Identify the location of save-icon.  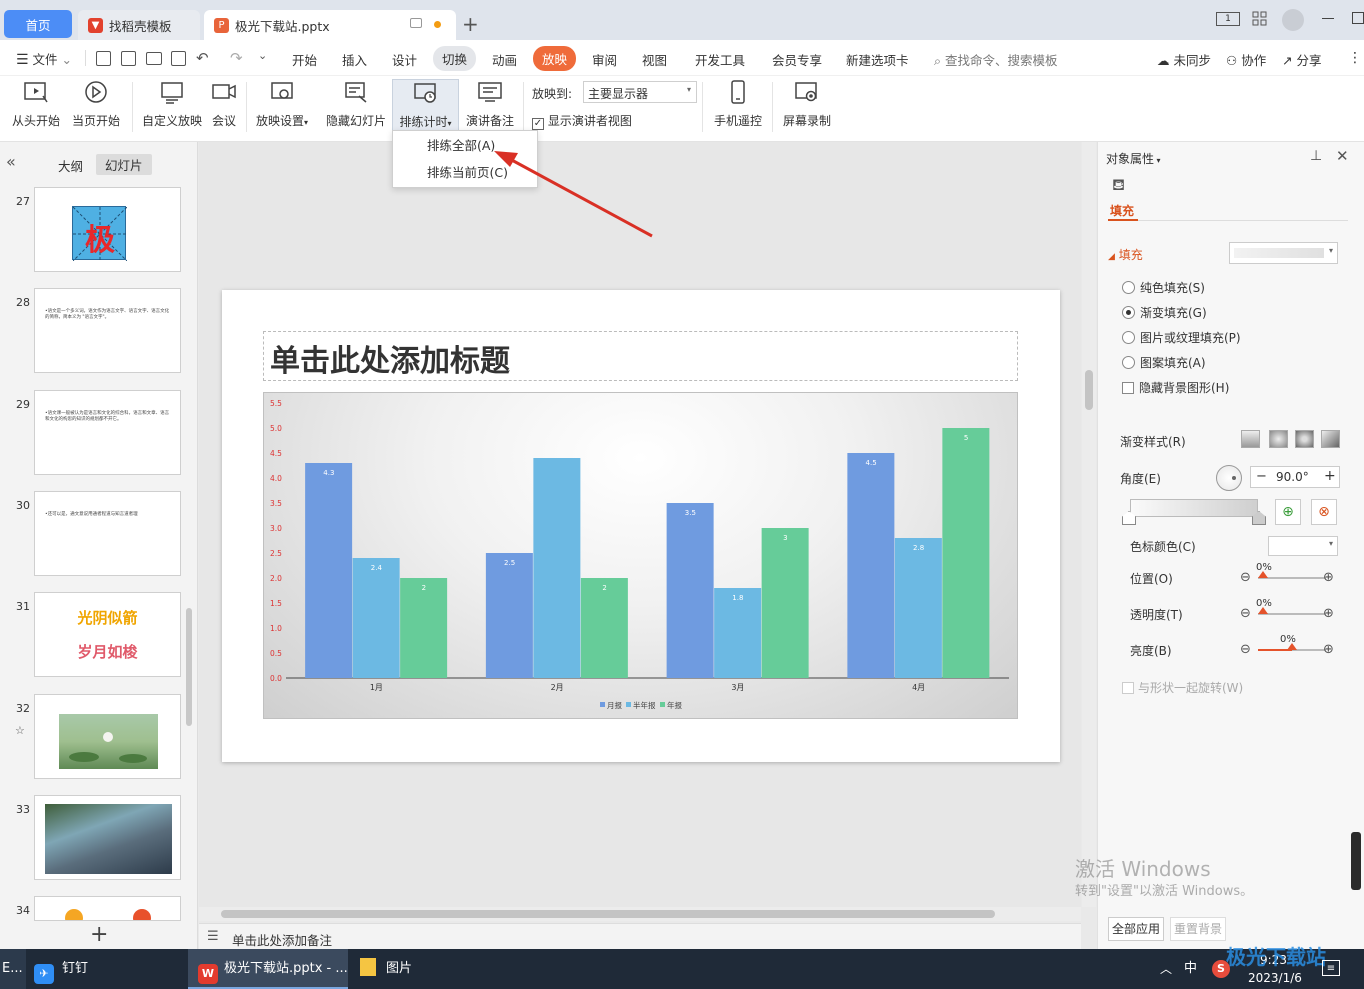
(103, 58).